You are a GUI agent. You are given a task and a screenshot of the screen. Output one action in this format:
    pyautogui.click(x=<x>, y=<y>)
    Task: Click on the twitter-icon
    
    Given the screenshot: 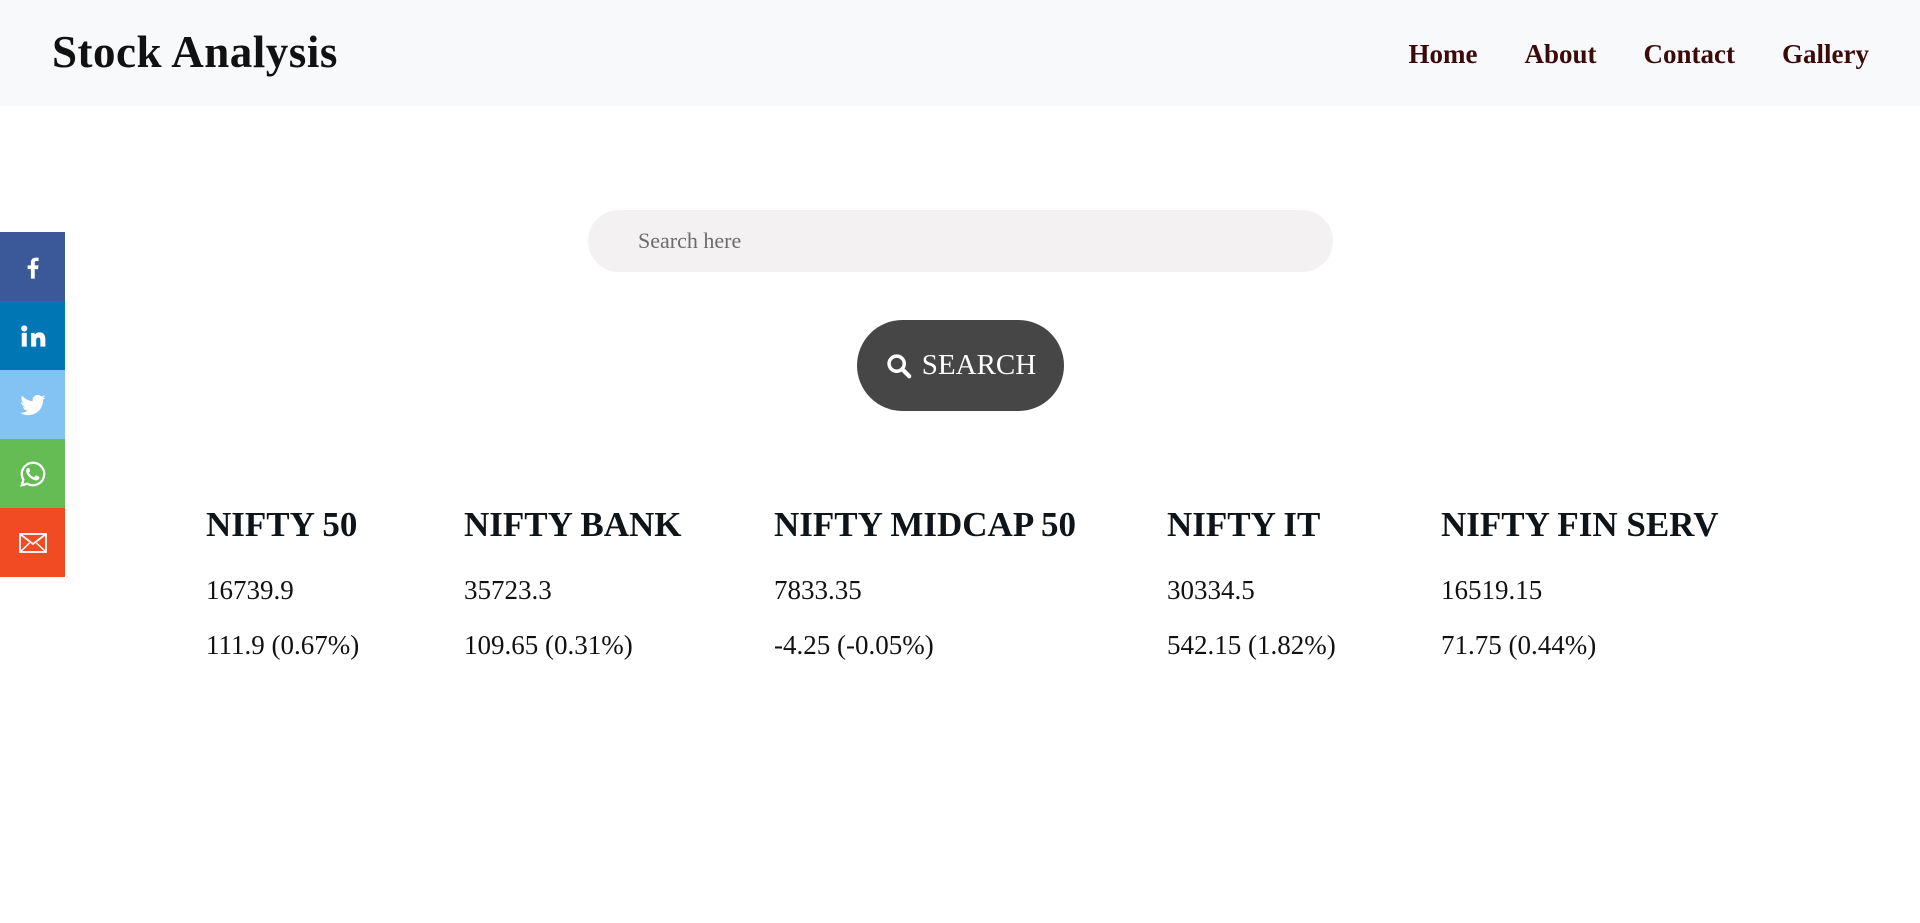 What is the action you would take?
    pyautogui.click(x=33, y=405)
    